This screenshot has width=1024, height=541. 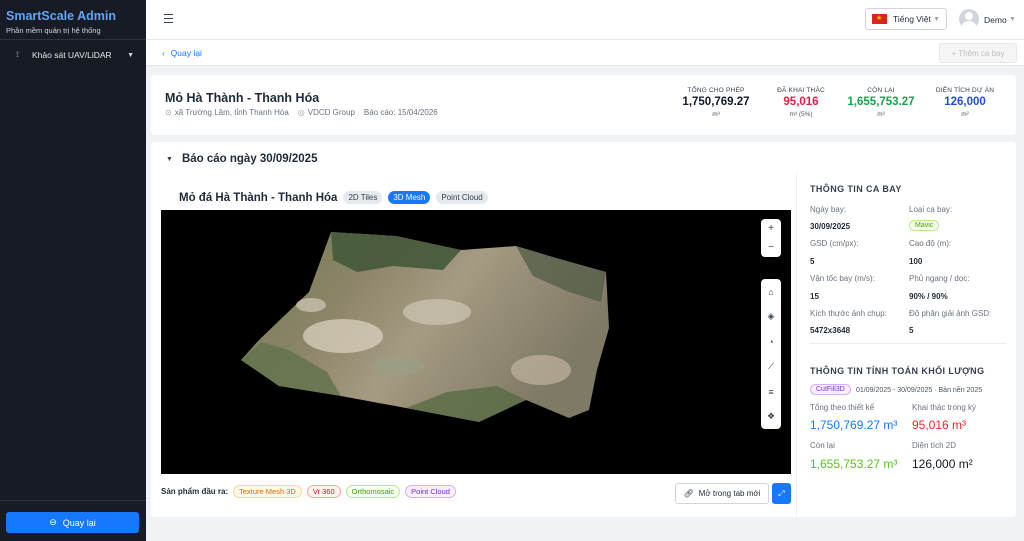 I want to click on stat-value: 1,750,769.27, so click(x=716, y=102).